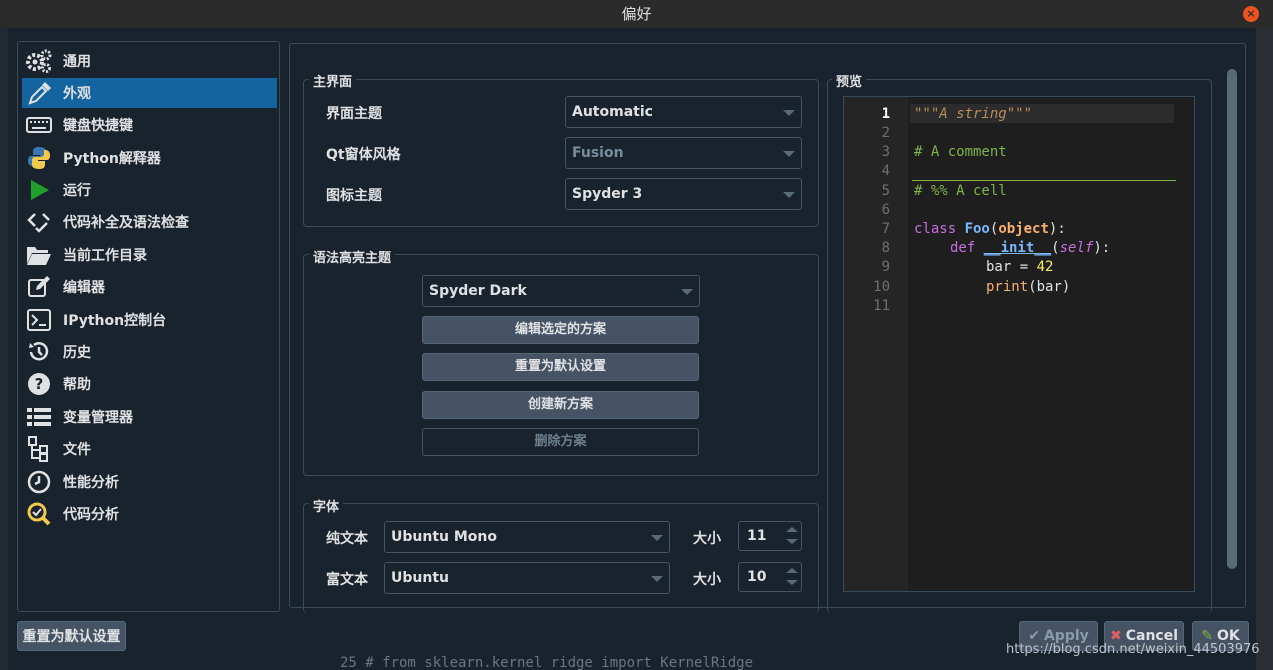 The image size is (1273, 670). I want to click on fonts-title: 字体, so click(326, 505).